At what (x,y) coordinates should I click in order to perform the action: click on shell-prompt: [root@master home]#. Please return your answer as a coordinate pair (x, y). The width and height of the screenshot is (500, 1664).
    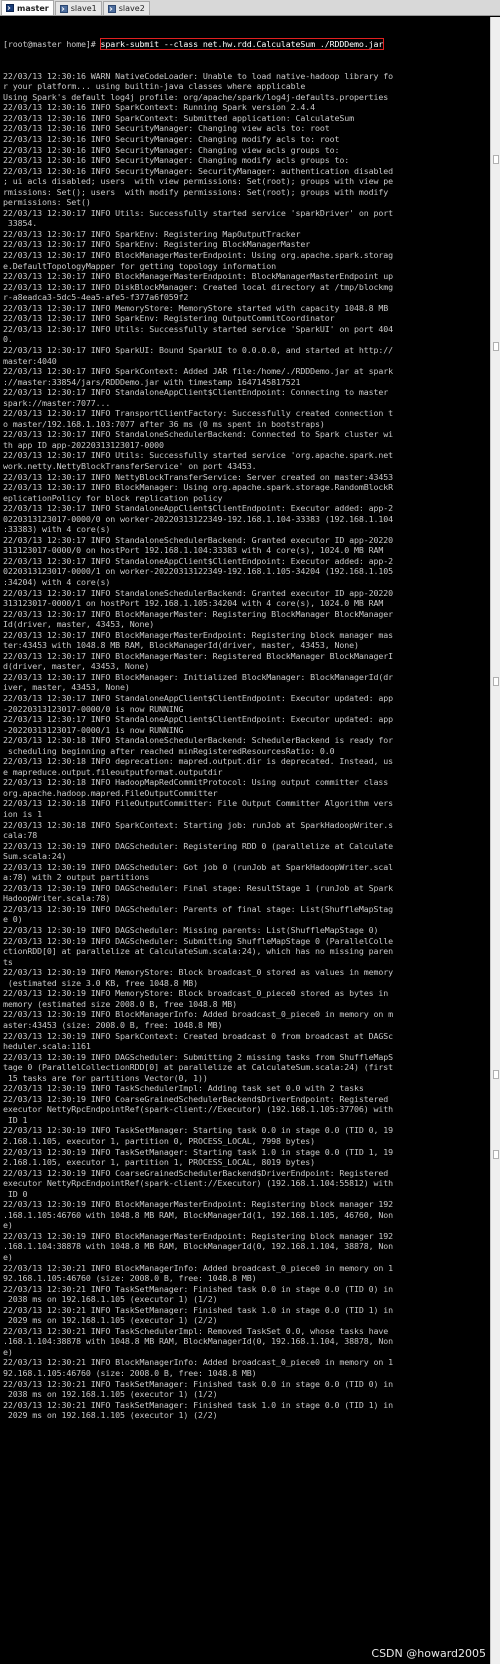
    Looking at the image, I should click on (52, 44).